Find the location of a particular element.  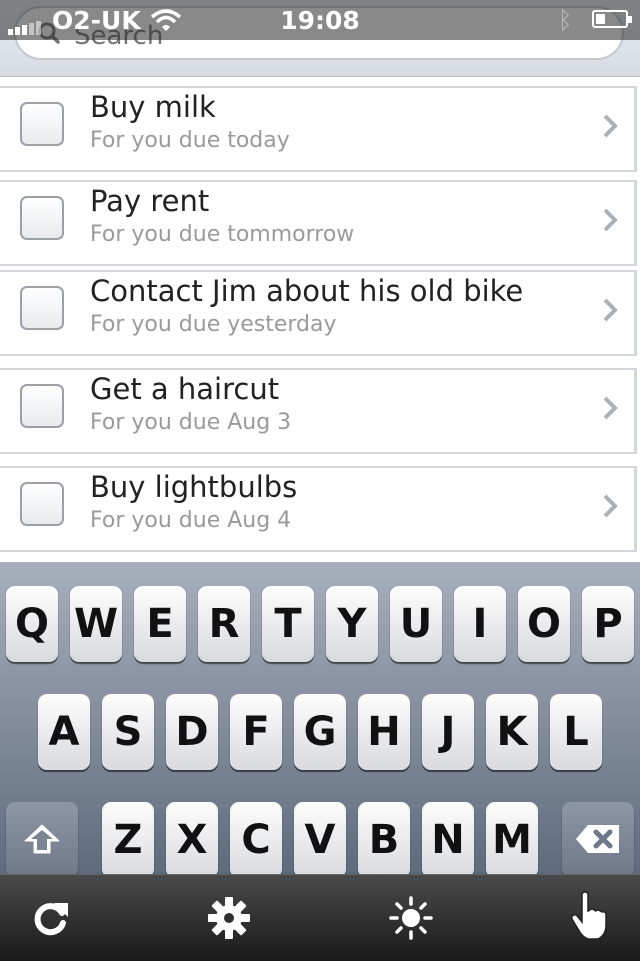

task-subtitle: For you due Aug 3 is located at coordinates (191, 422).